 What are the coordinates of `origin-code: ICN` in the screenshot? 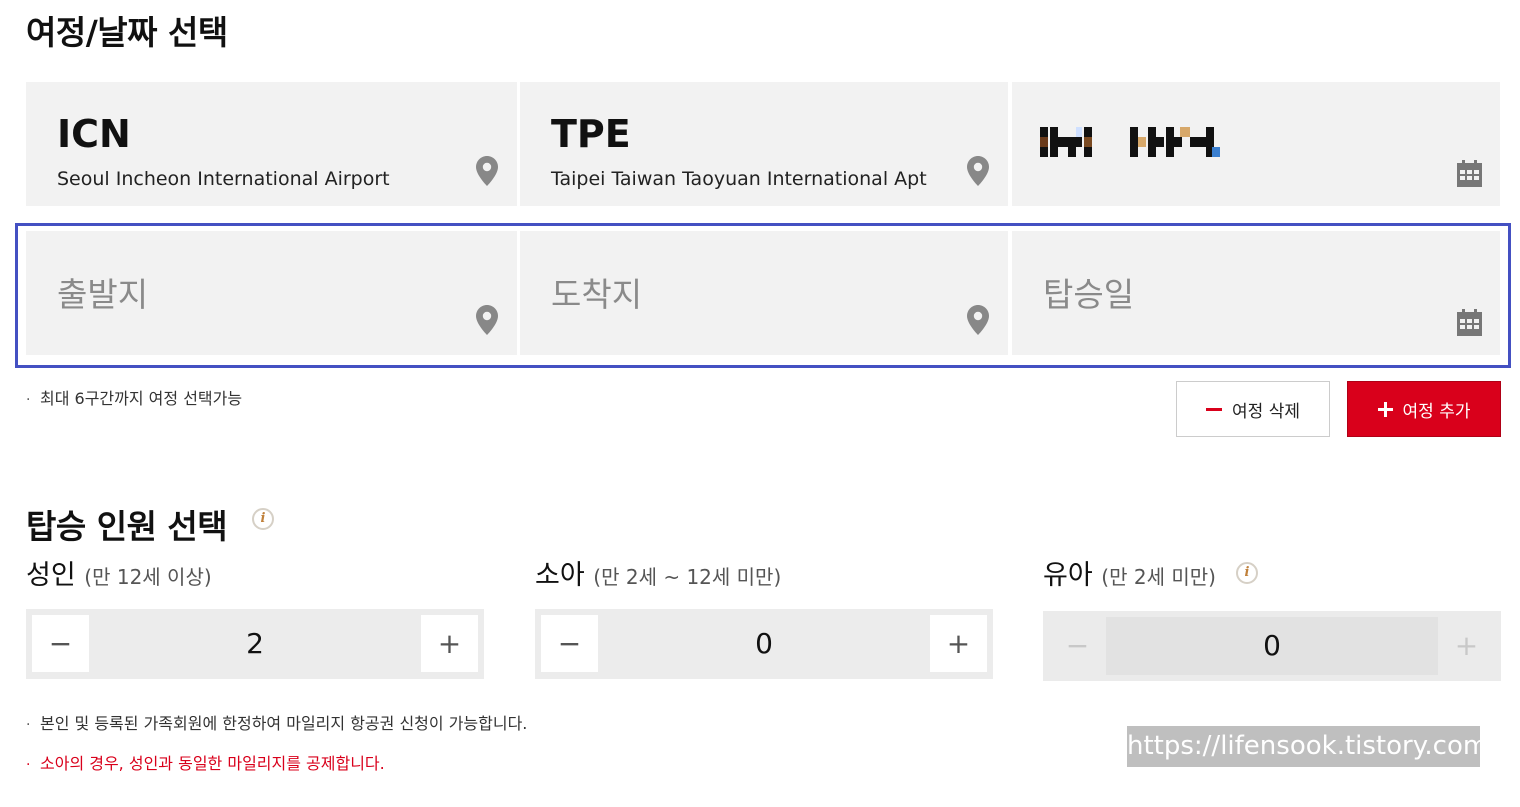 It's located at (94, 134).